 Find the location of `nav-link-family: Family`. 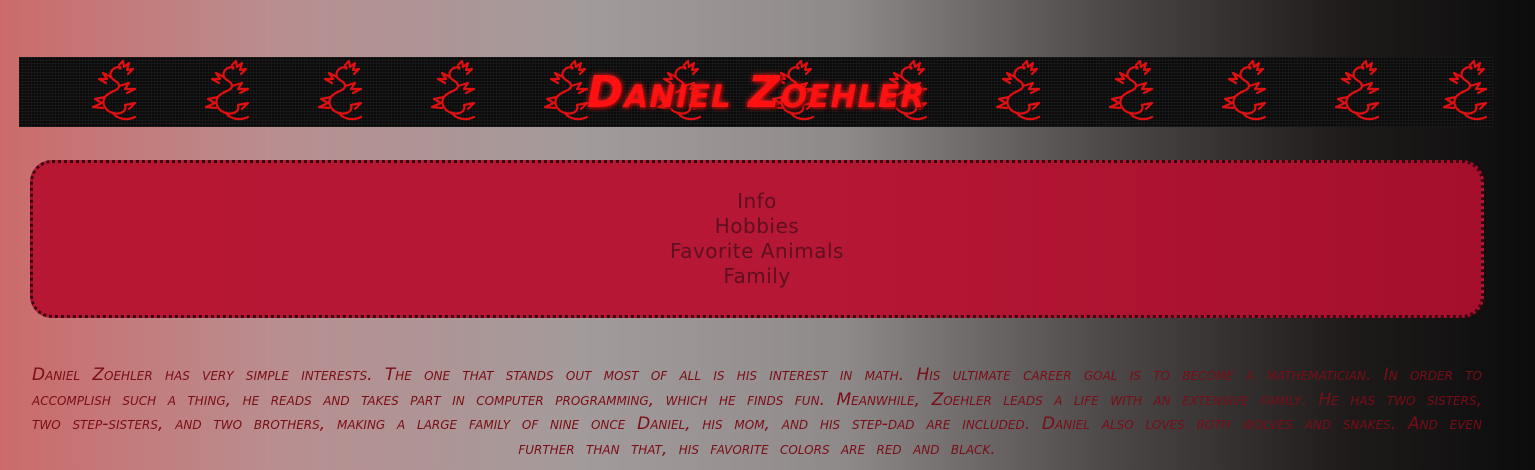

nav-link-family: Family is located at coordinates (756, 276).